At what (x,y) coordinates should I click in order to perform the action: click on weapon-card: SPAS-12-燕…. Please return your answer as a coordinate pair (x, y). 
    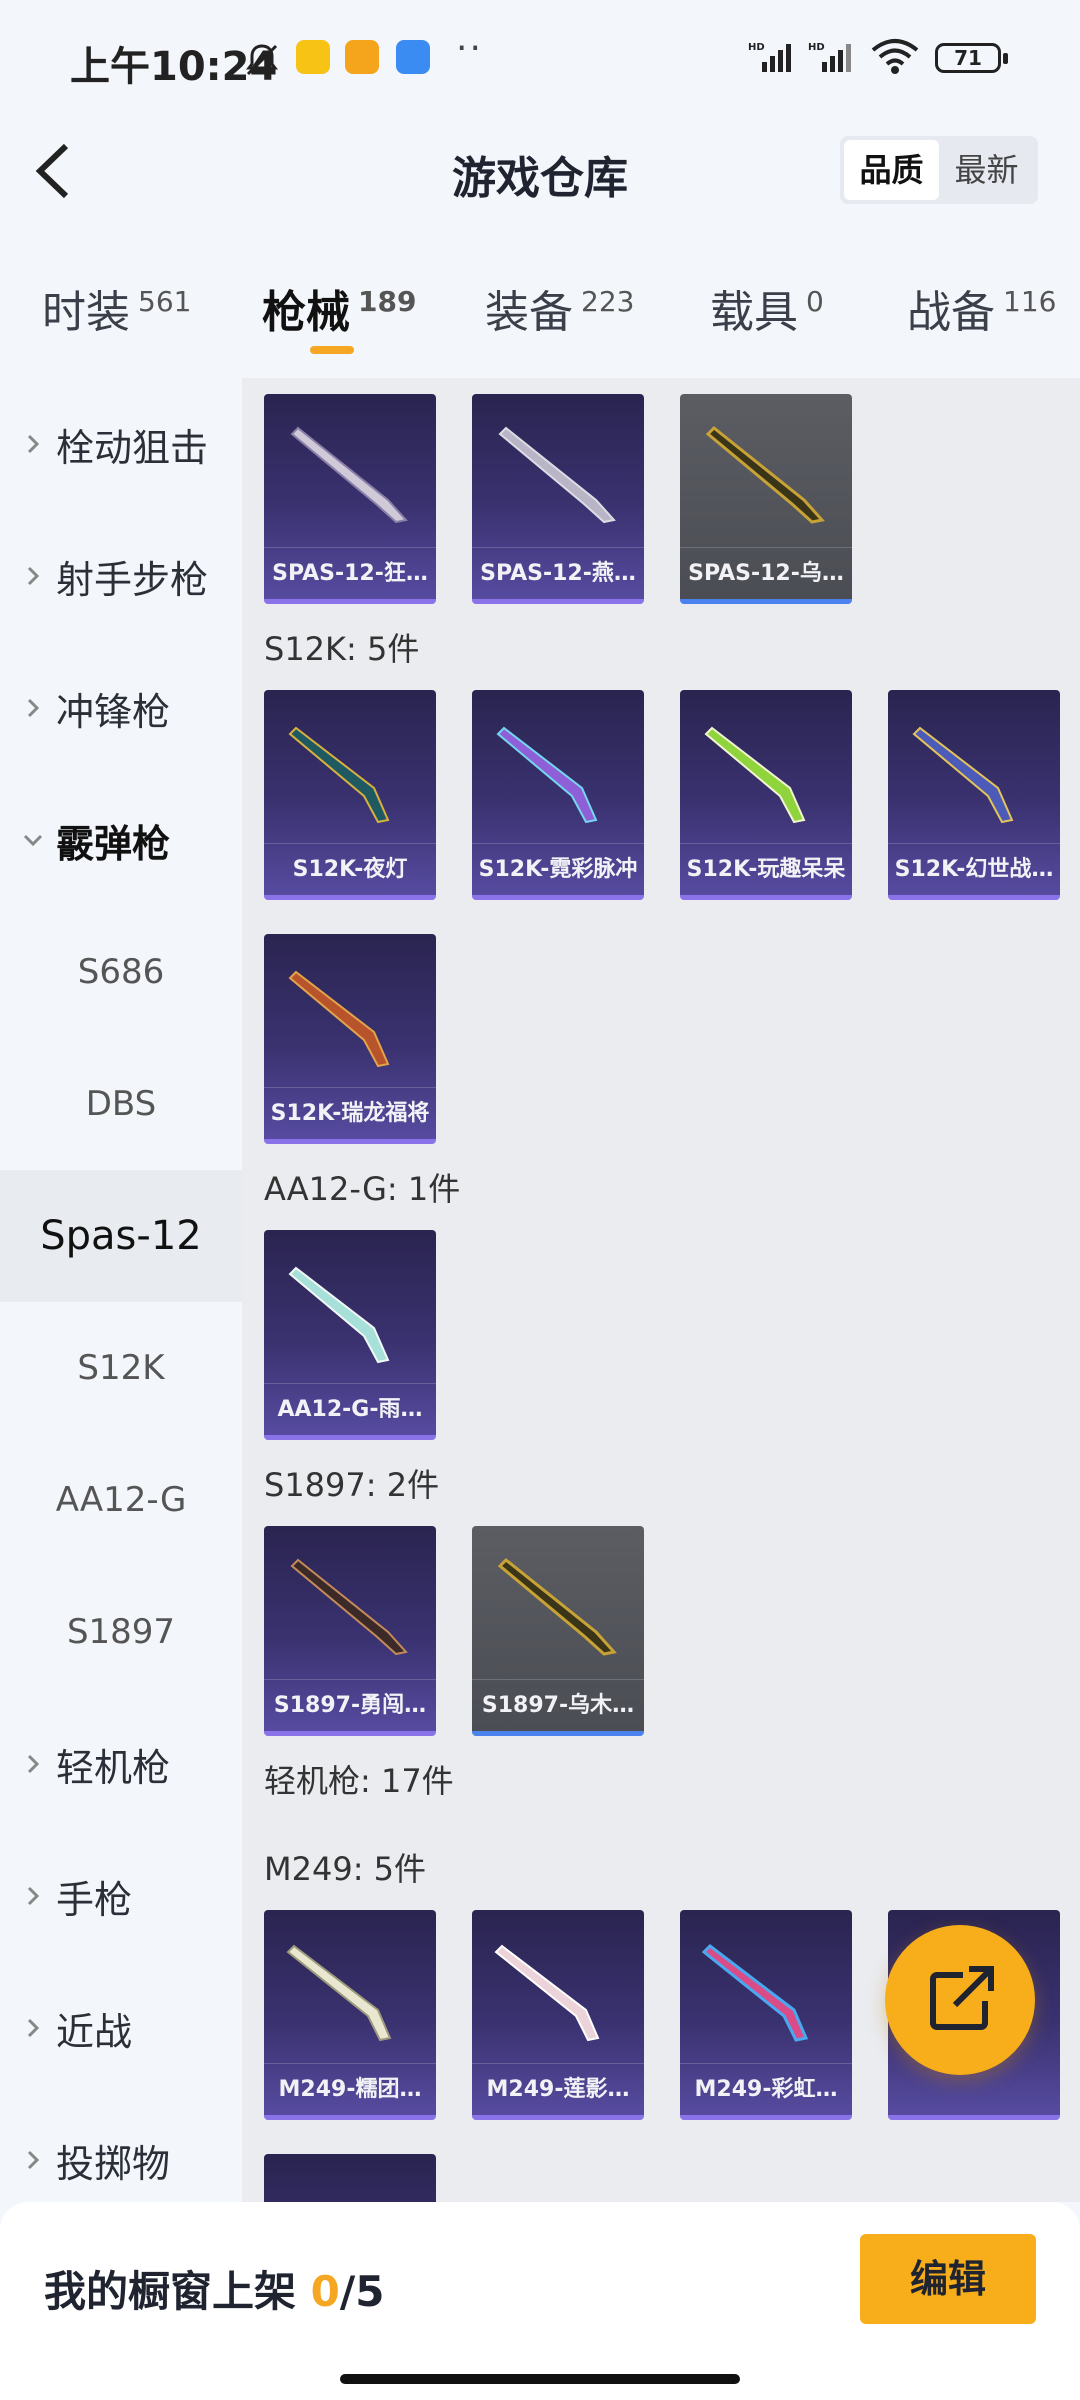
    Looking at the image, I should click on (558, 499).